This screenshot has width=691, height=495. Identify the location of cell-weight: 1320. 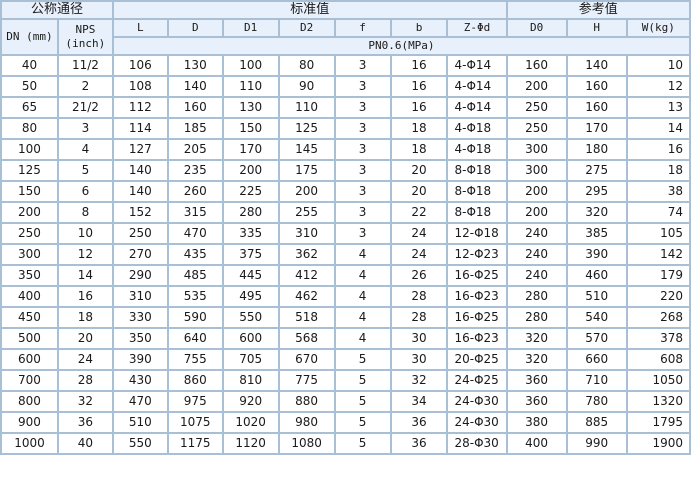
(658, 401).